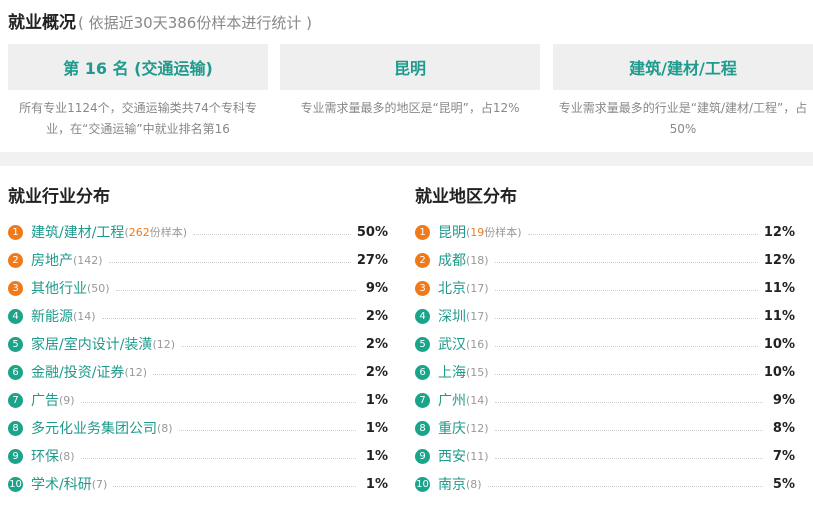 The image size is (813, 506). What do you see at coordinates (605, 428) in the screenshot?
I see `region-row: 8 重庆 (12) 8%` at bounding box center [605, 428].